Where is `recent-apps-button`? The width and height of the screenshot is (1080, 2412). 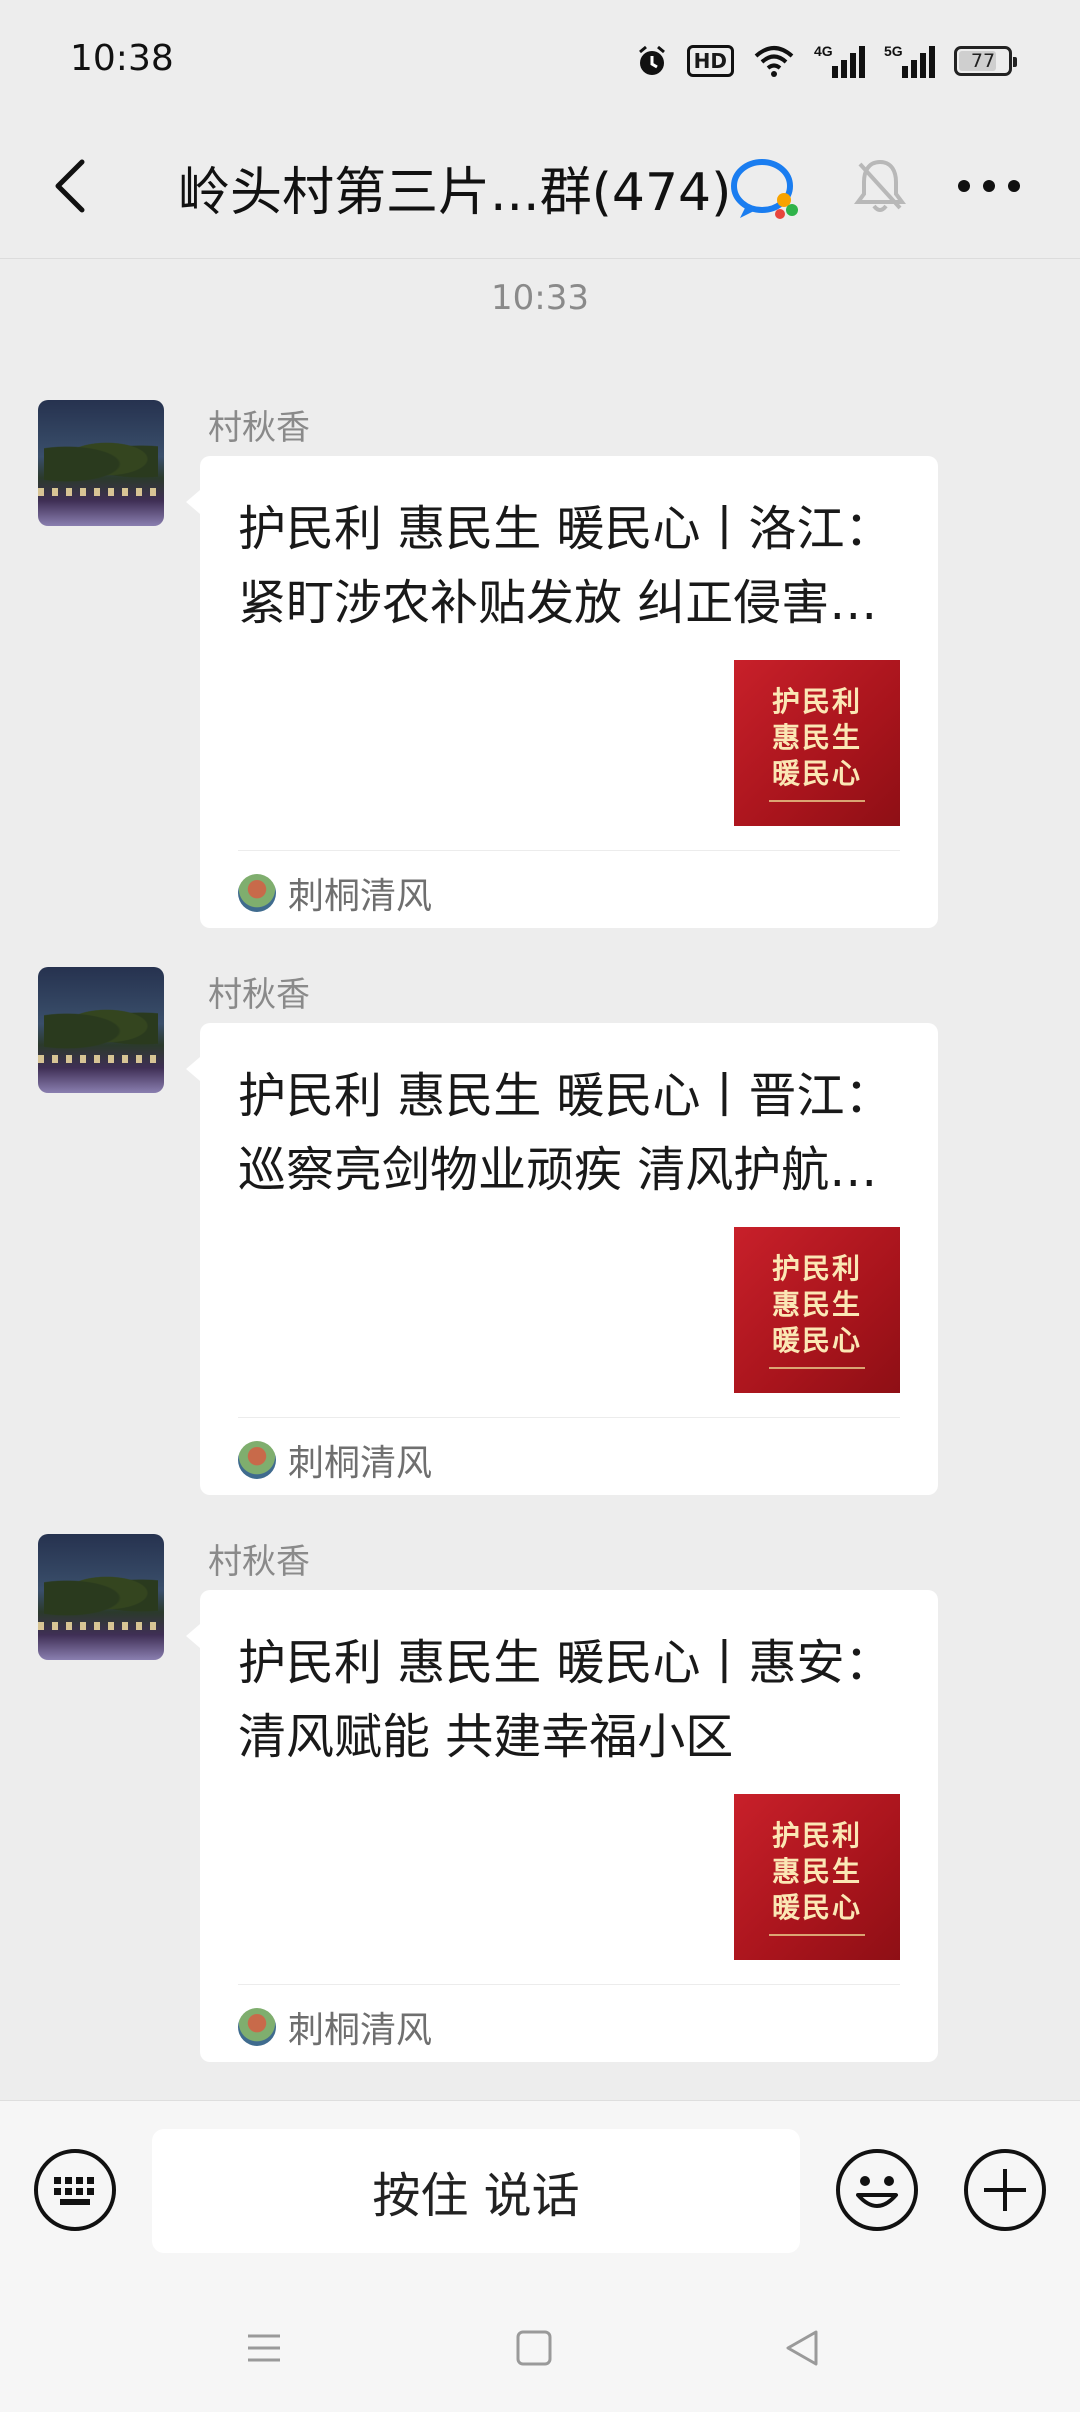 recent-apps-button is located at coordinates (264, 2348).